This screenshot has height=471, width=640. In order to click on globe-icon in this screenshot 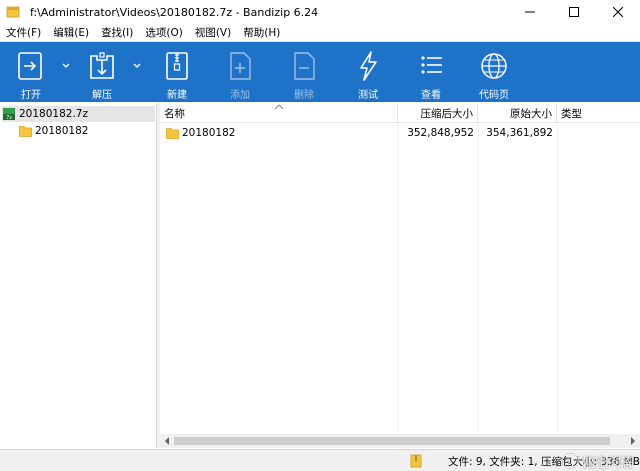, I will do `click(494, 66)`.